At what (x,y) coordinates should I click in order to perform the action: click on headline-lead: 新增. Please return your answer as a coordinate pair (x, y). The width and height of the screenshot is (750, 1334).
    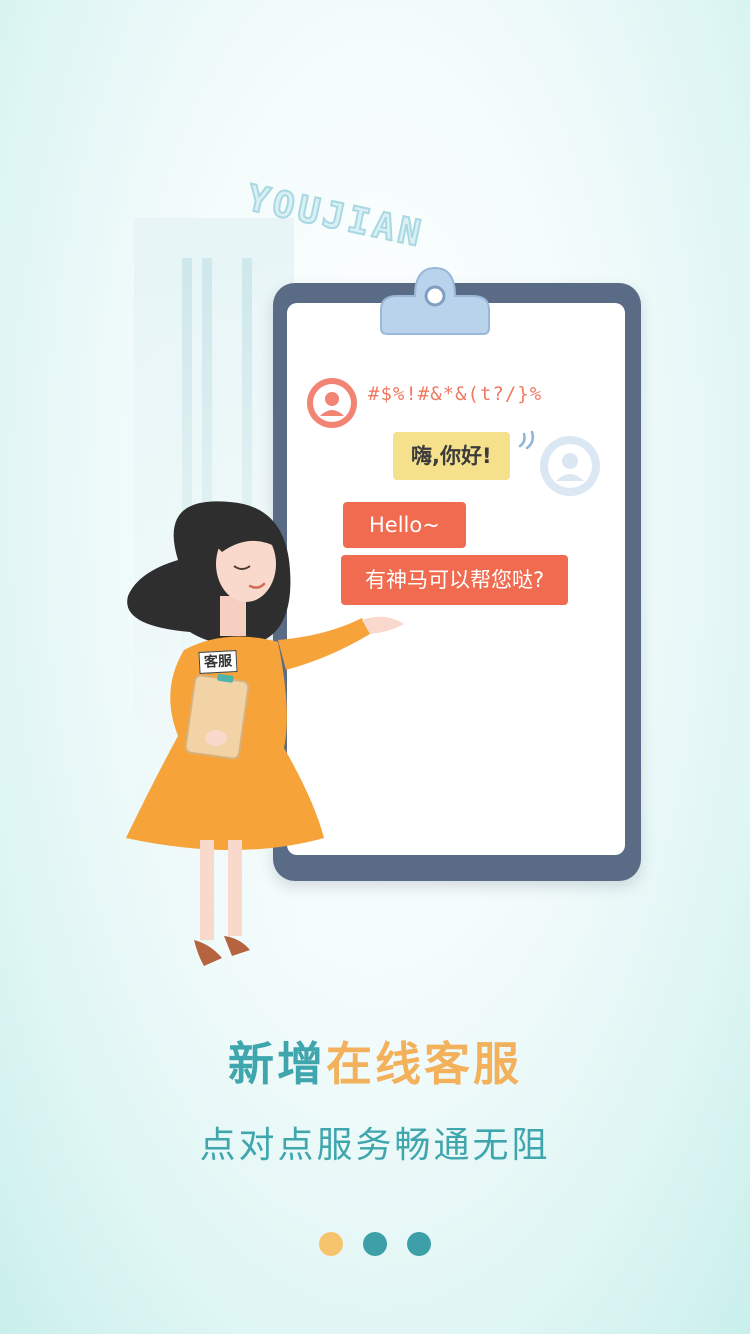
    Looking at the image, I should click on (277, 1064).